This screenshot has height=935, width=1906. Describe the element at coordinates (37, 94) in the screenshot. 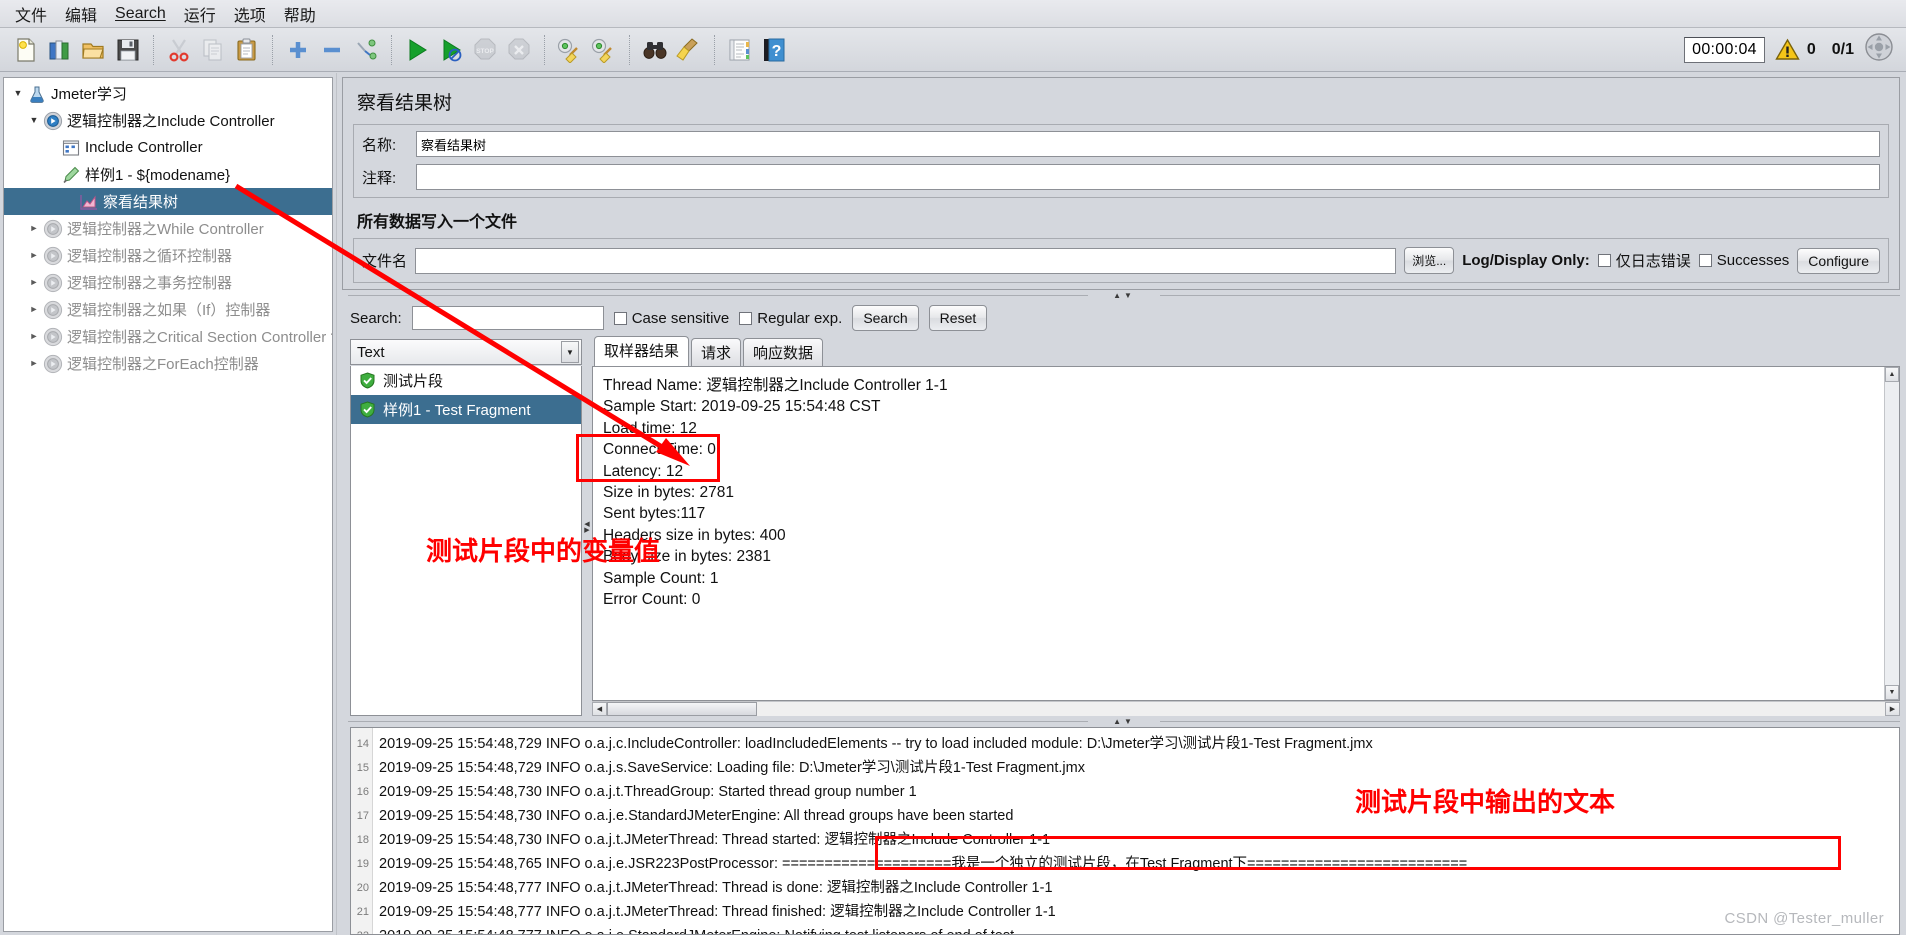

I see `test-plan-icon` at that location.